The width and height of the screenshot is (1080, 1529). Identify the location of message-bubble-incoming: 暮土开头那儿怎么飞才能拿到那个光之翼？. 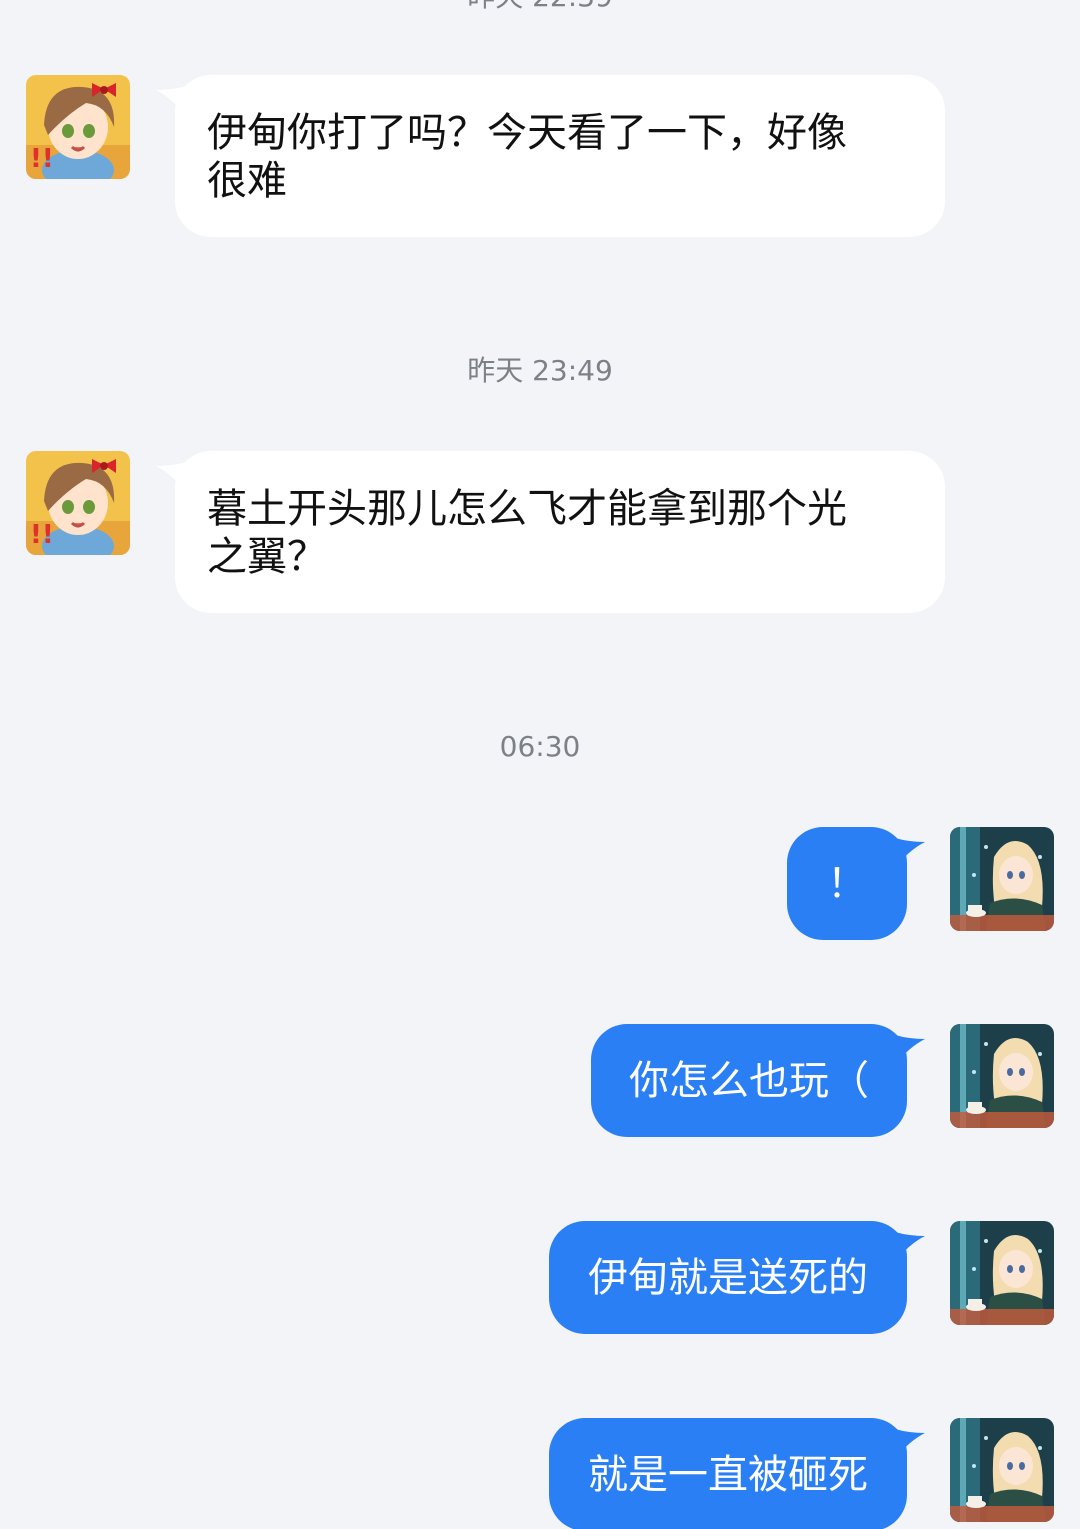
(560, 532).